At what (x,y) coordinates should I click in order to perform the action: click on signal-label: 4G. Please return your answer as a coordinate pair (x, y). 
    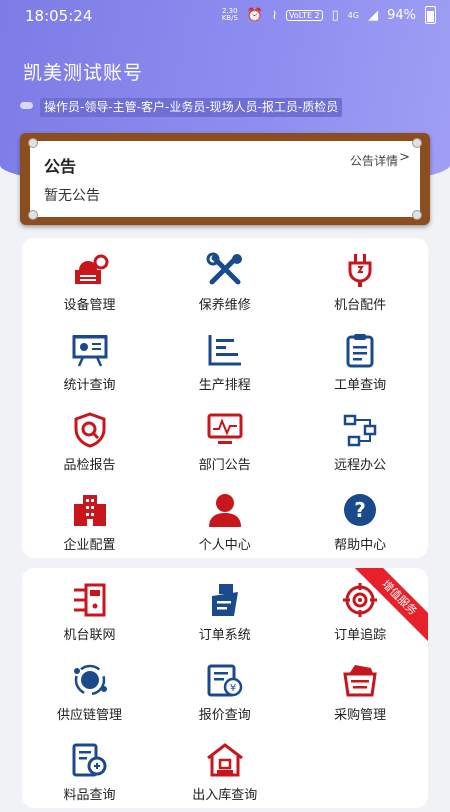
    Looking at the image, I should click on (353, 15).